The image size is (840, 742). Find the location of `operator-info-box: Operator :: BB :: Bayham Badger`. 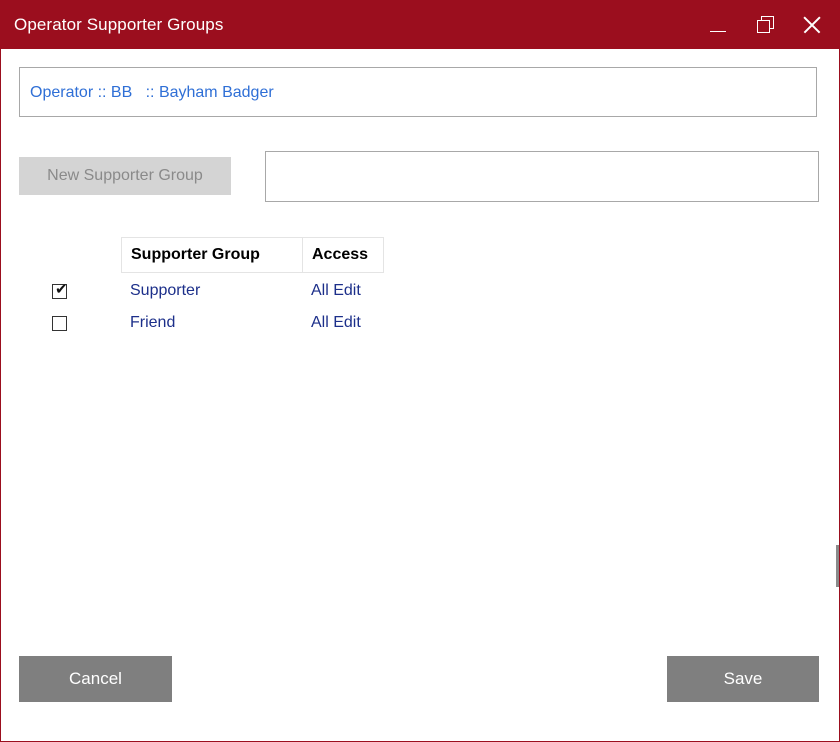

operator-info-box: Operator :: BB :: Bayham Badger is located at coordinates (418, 92).